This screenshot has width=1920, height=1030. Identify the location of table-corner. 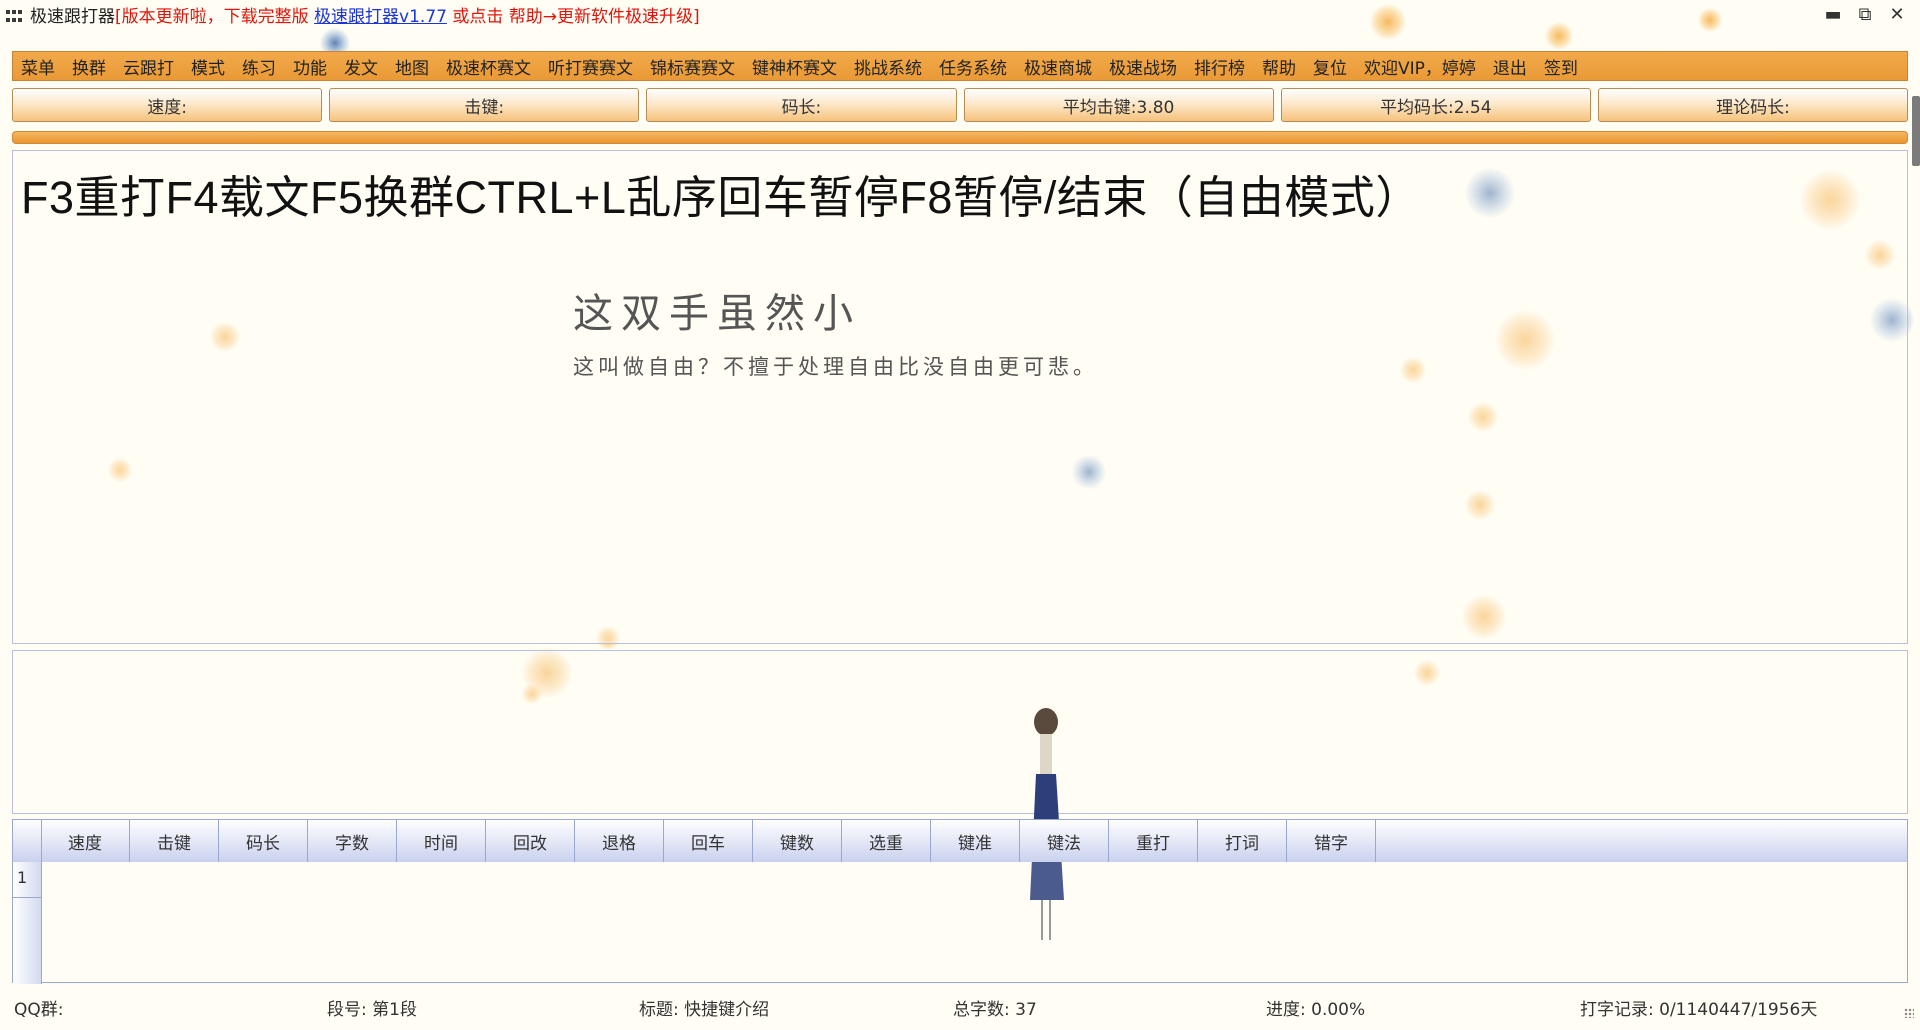
(27, 841).